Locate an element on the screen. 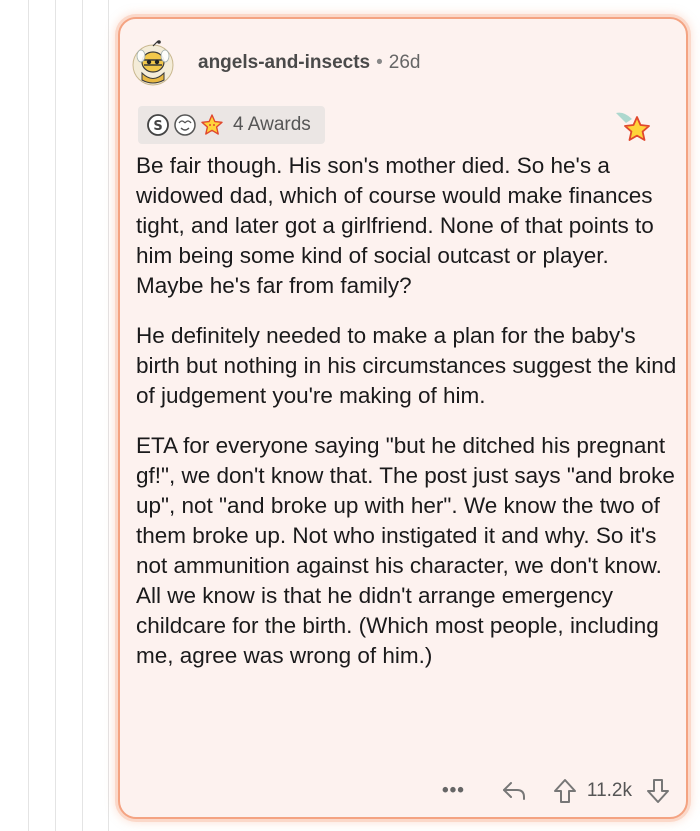 The height and width of the screenshot is (831, 700). awards-count: 4 Awards is located at coordinates (272, 124).